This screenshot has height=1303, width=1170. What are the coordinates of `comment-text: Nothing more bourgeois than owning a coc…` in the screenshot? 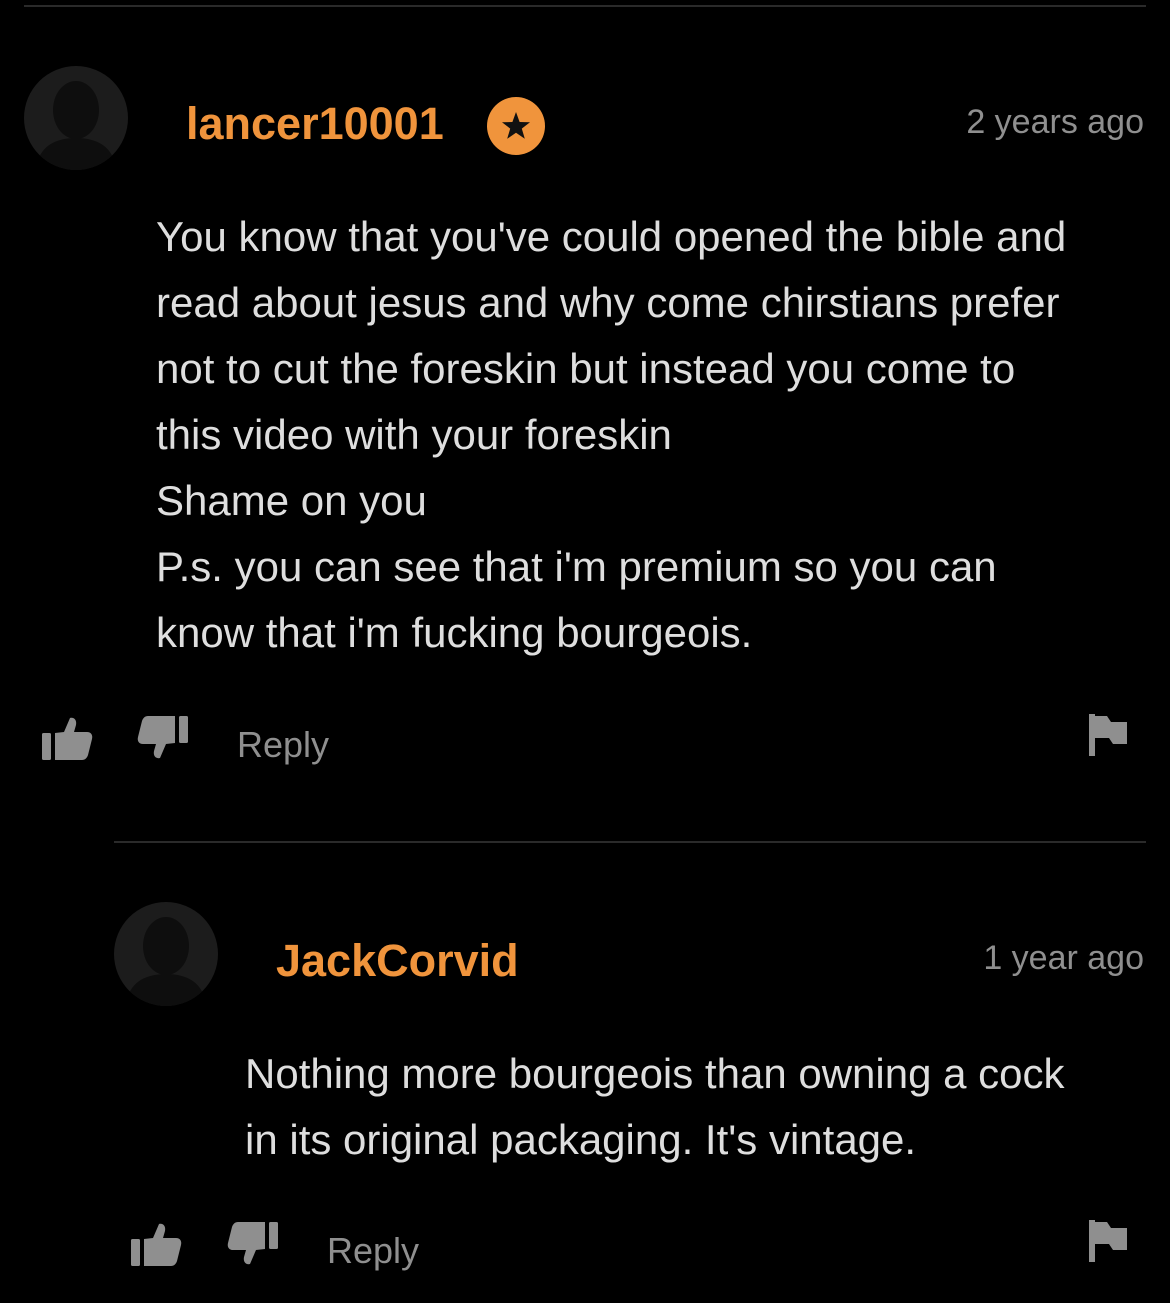 It's located at (655, 1107).